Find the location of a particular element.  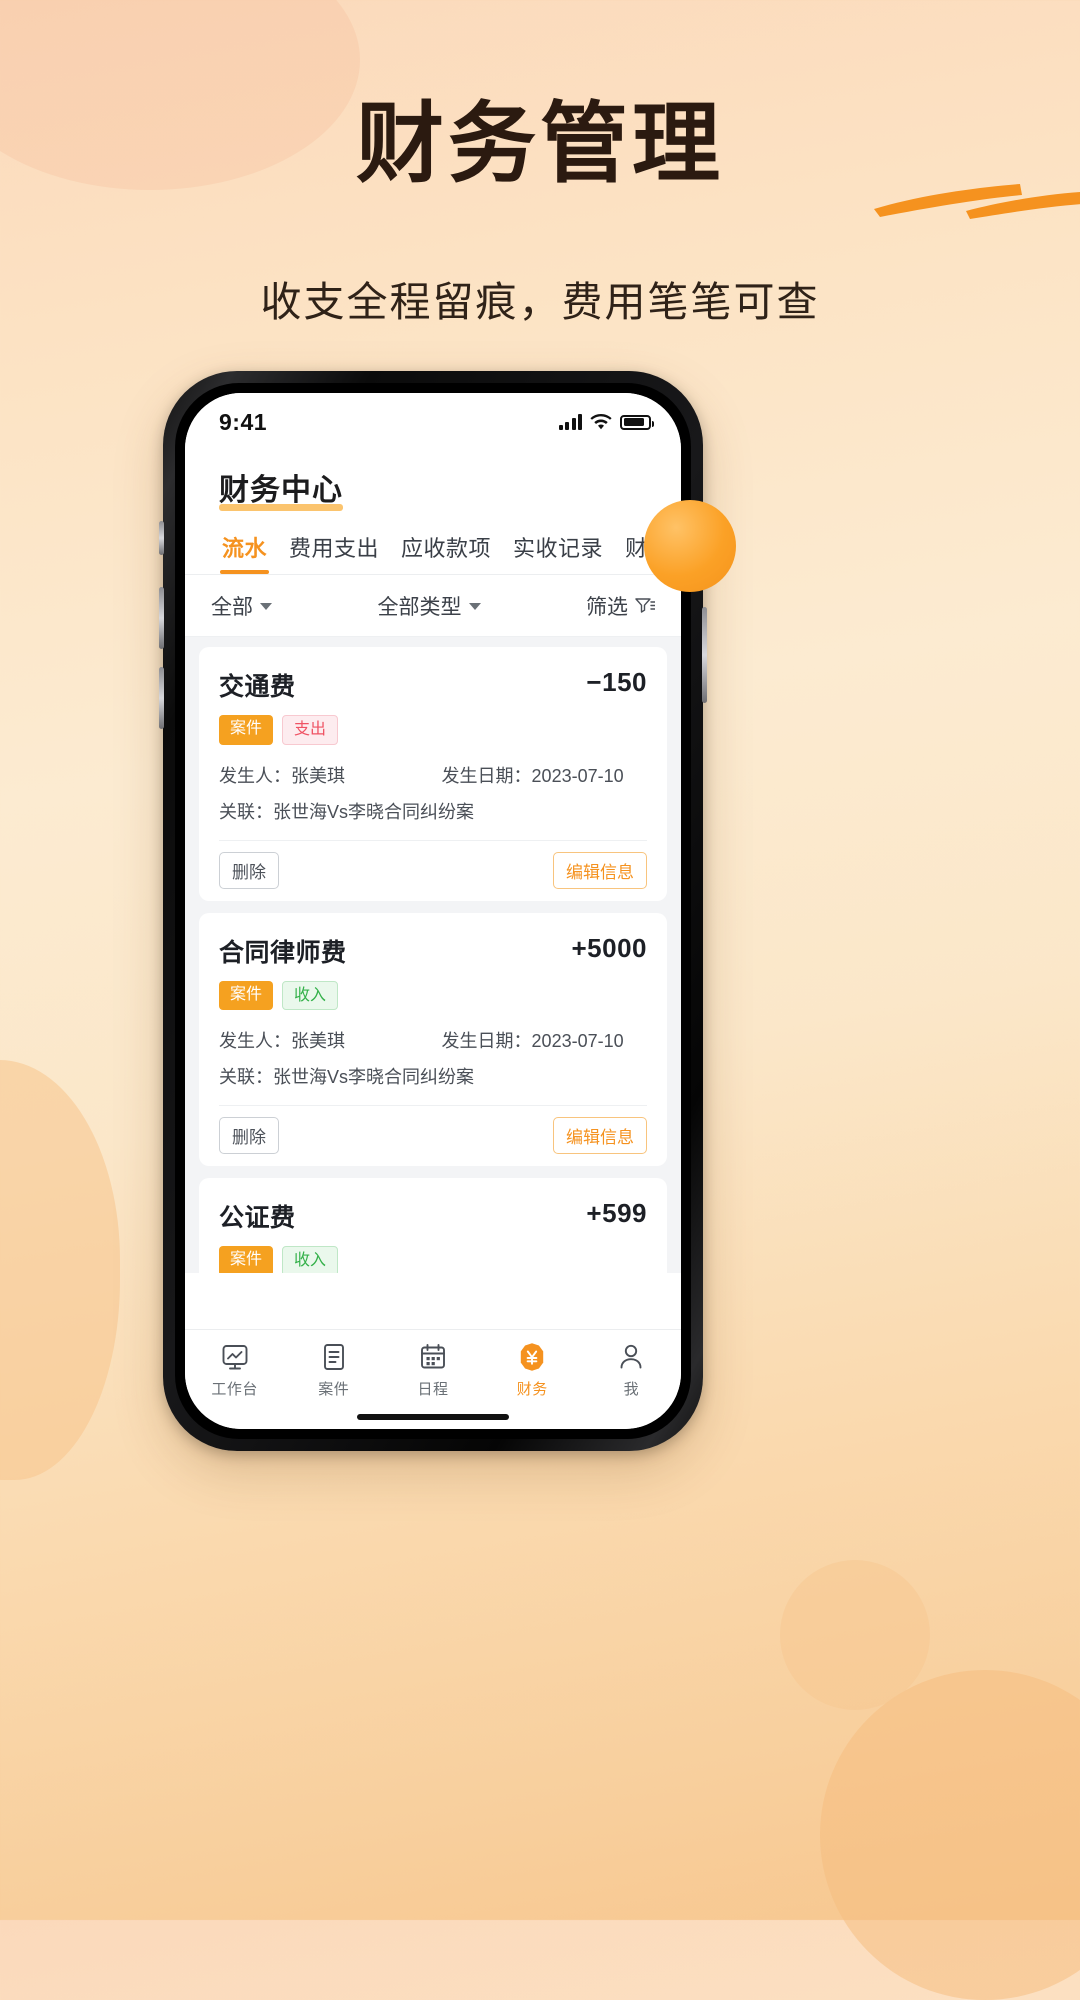

bg-blob-bottom-right-small is located at coordinates (855, 1635).